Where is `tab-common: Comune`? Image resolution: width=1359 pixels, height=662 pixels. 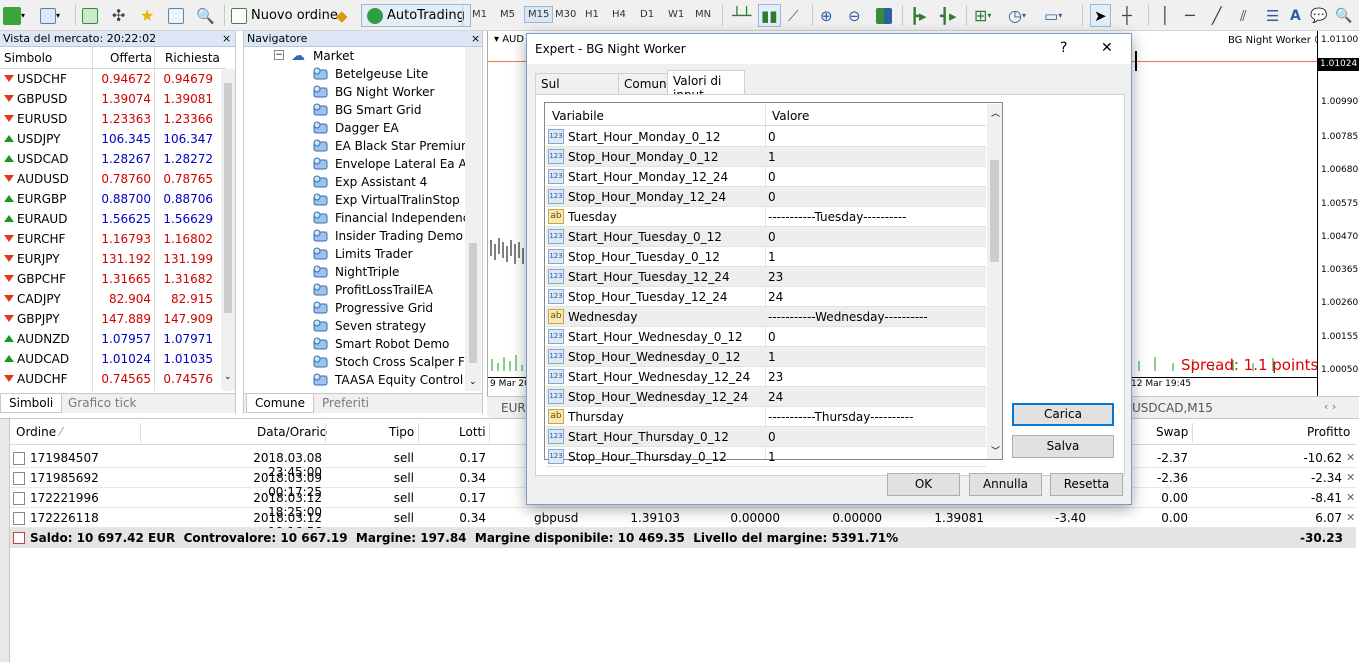 tab-common: Comune is located at coordinates (280, 403).